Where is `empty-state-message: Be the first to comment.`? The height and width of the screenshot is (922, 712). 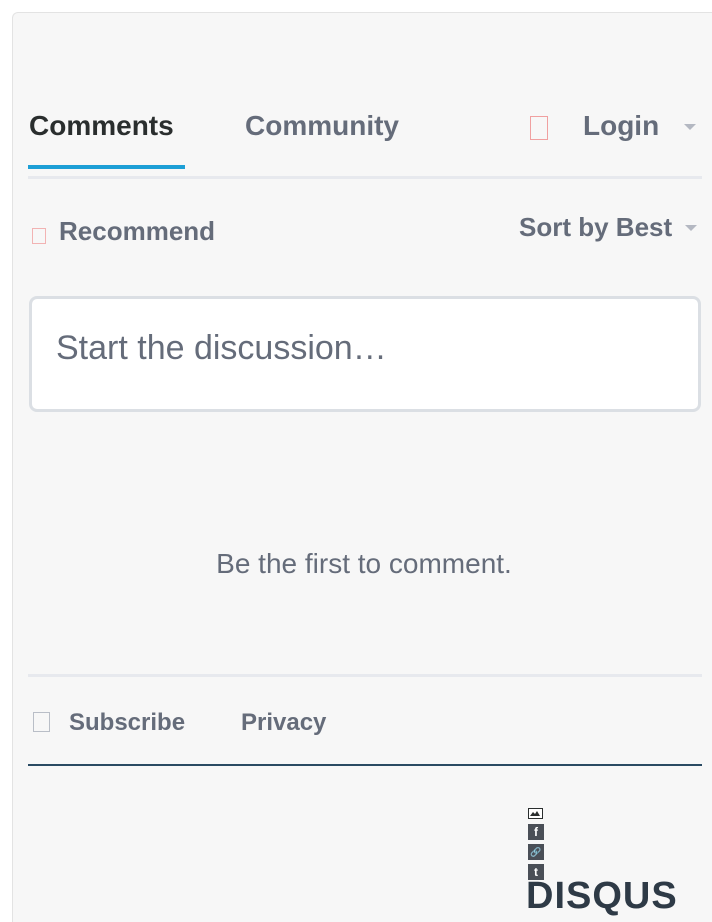 empty-state-message: Be the first to comment. is located at coordinates (364, 563).